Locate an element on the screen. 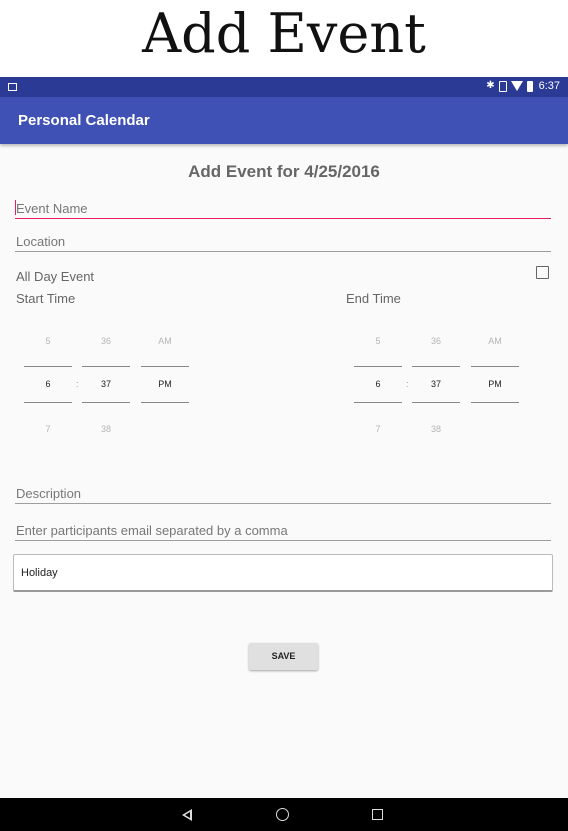  navigation-bar is located at coordinates (284, 814).